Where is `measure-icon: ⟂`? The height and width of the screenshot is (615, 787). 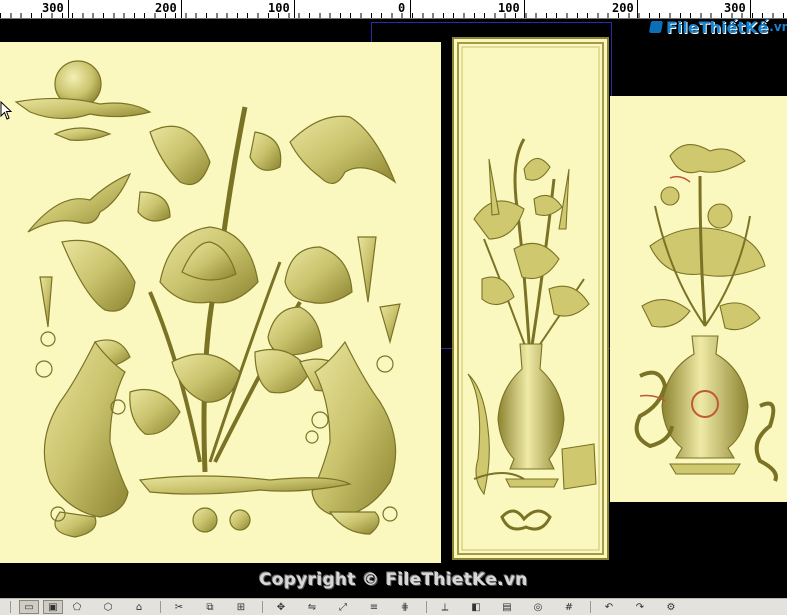
measure-icon: ⟂ is located at coordinates (445, 607).